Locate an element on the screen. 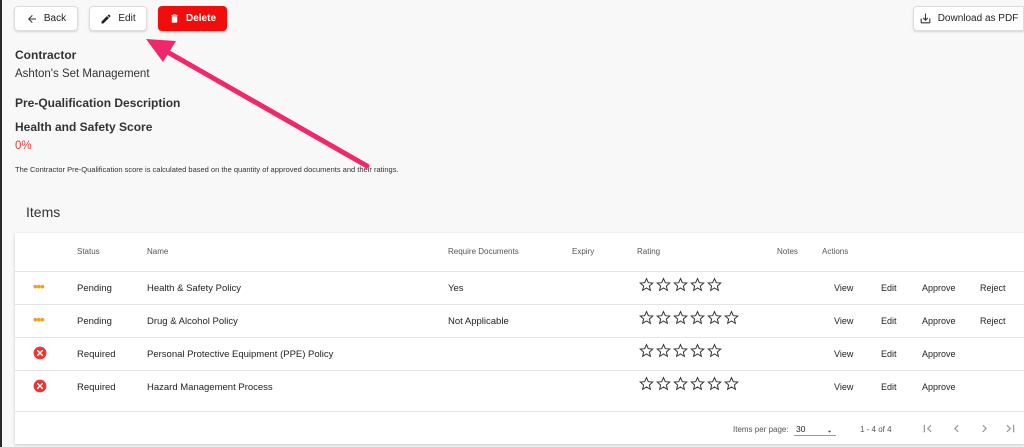 The width and height of the screenshot is (1024, 447). page-size-select: 30 is located at coordinates (815, 428).